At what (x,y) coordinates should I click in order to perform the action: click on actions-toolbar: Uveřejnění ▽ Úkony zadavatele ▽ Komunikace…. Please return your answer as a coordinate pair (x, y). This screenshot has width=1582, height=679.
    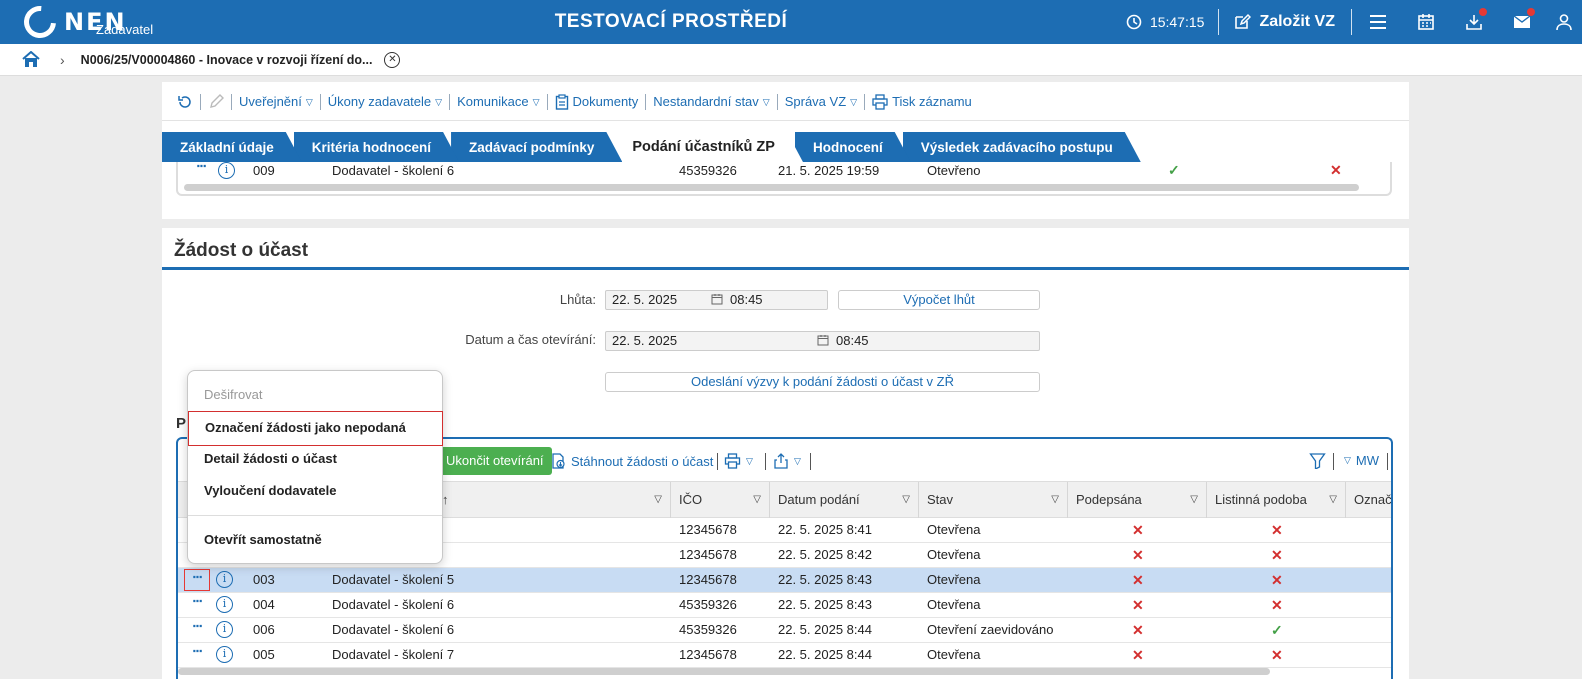
    Looking at the image, I should click on (574, 102).